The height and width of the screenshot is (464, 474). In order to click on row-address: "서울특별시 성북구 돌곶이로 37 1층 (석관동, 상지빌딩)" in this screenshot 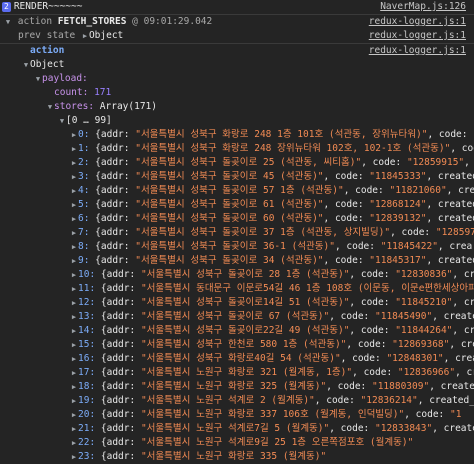, I will do `click(263, 232)`.